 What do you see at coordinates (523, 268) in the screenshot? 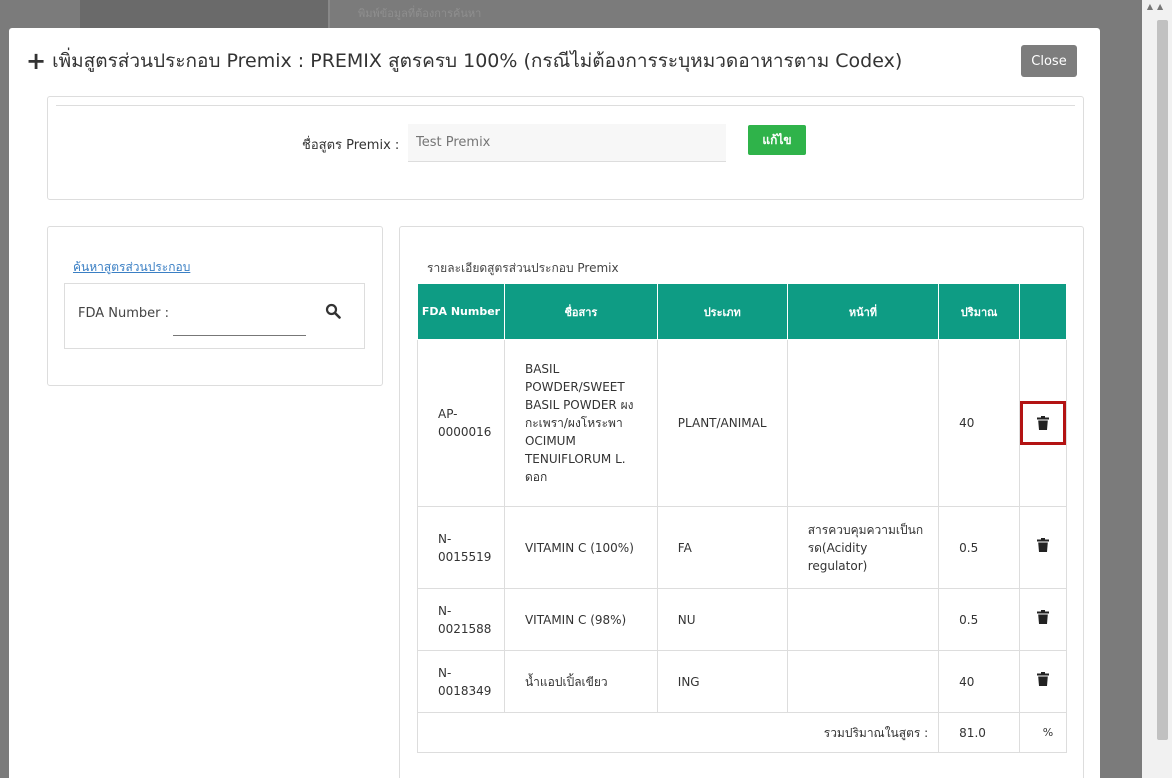
I see `detail-caption: รายละเอียดสูตรส่วนประกอบ Premix` at bounding box center [523, 268].